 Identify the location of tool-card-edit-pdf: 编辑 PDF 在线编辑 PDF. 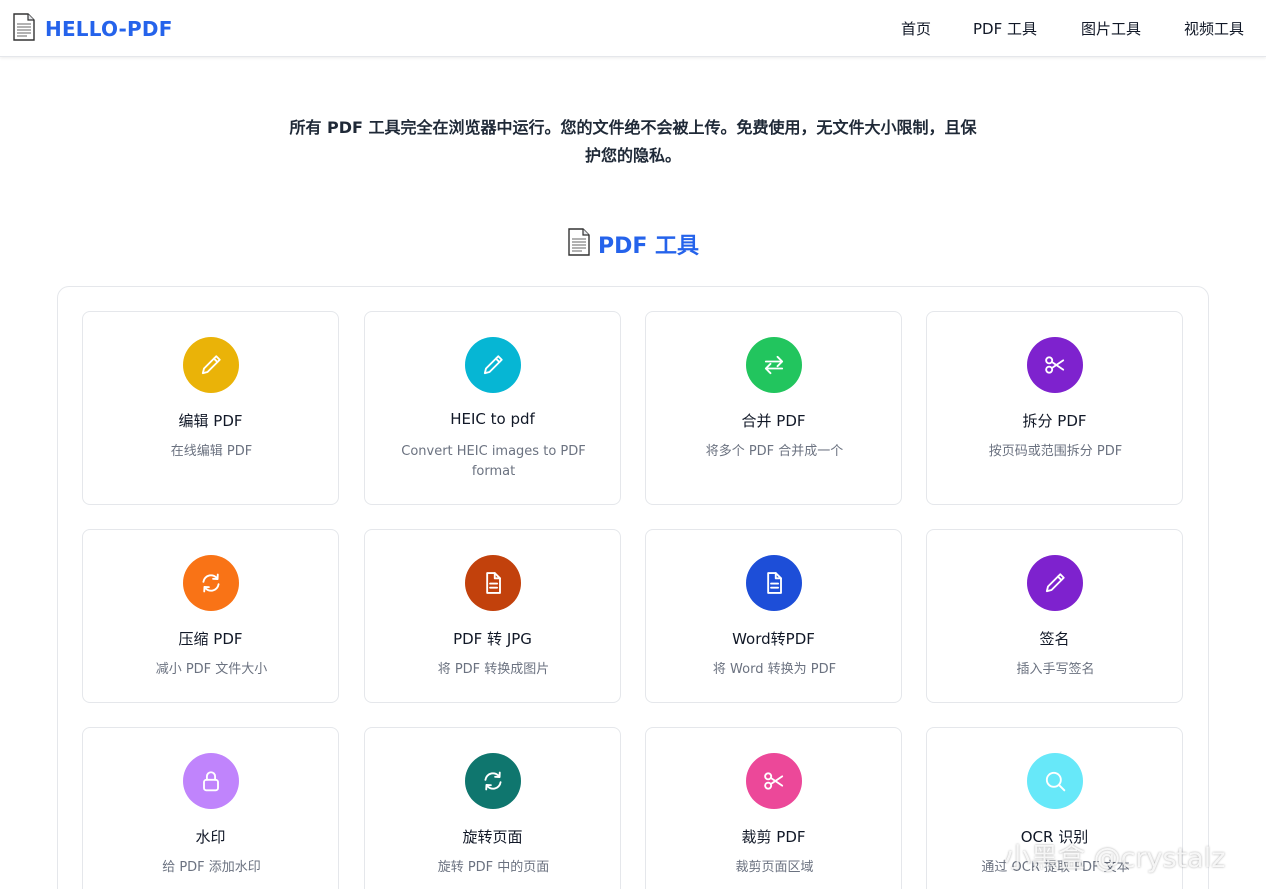
(210, 408).